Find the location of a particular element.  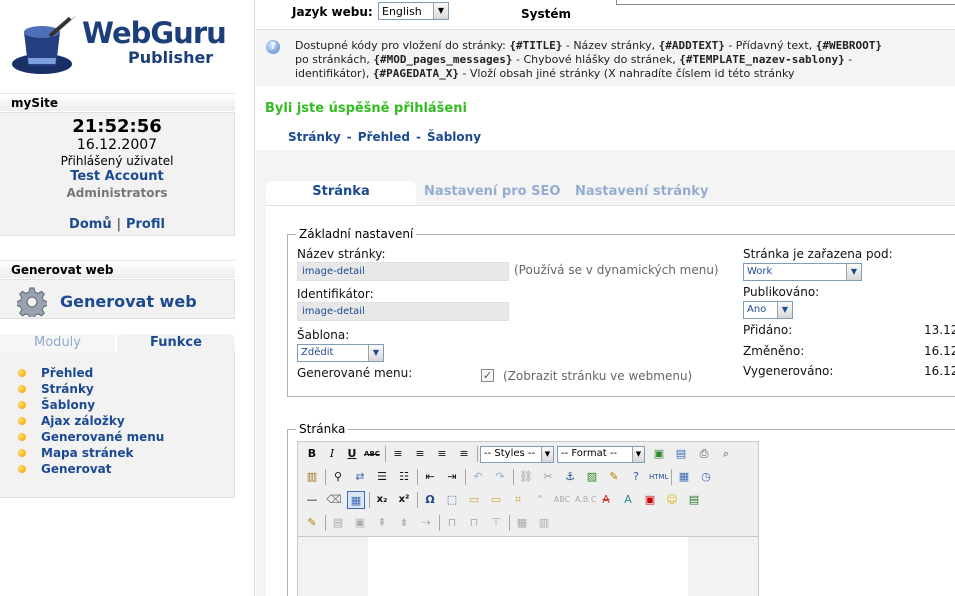

align-right-icon: ≡ is located at coordinates (442, 454).